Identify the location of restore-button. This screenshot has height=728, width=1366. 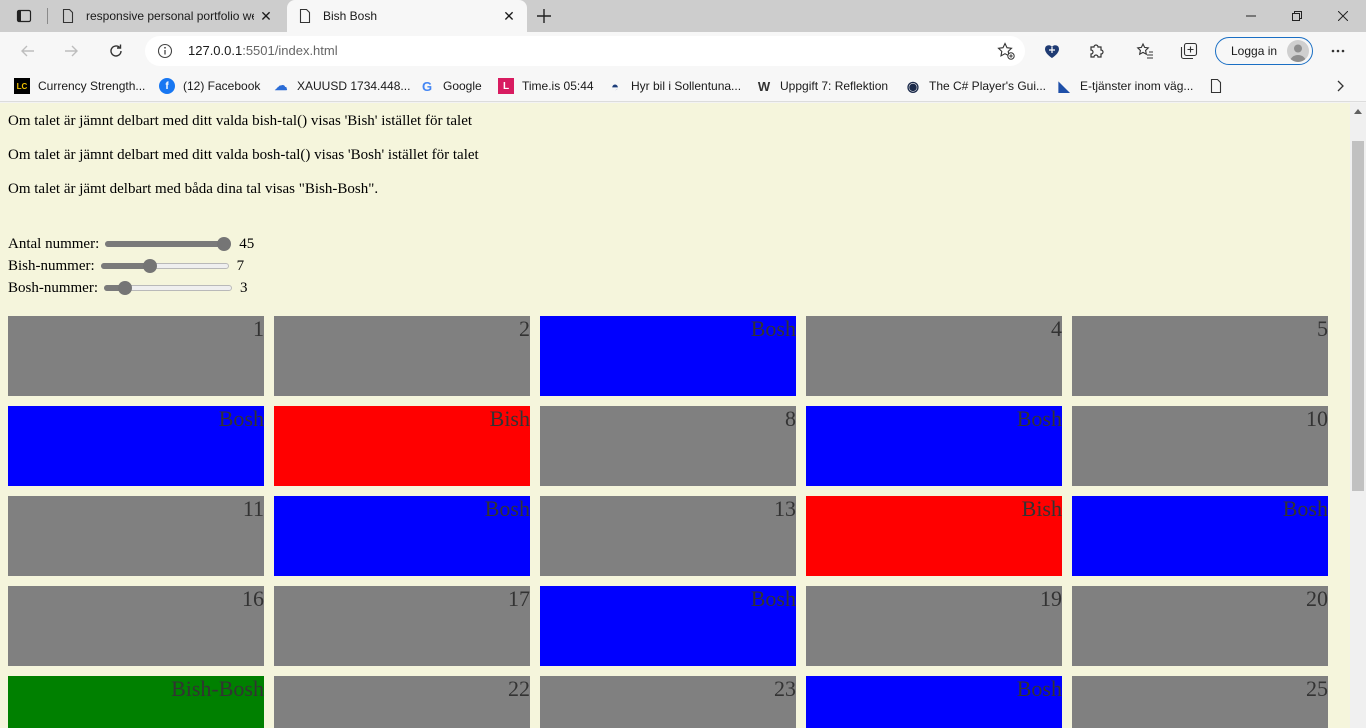
(1297, 16).